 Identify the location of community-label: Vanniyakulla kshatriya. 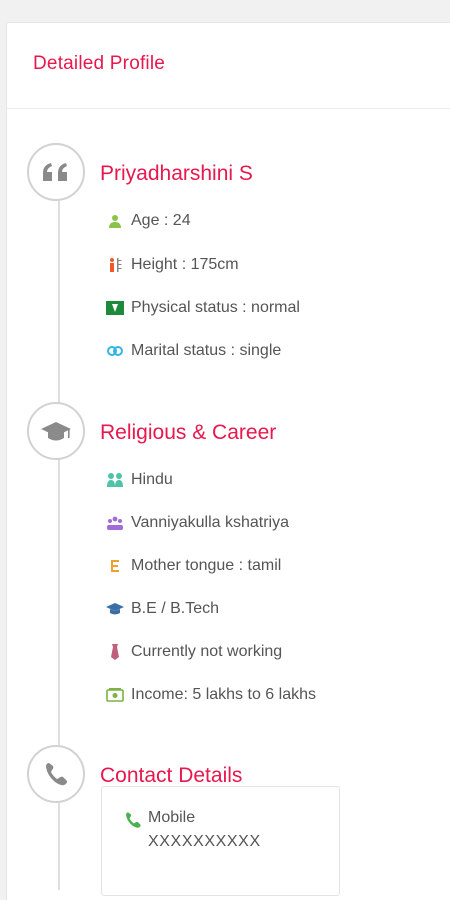
(210, 522).